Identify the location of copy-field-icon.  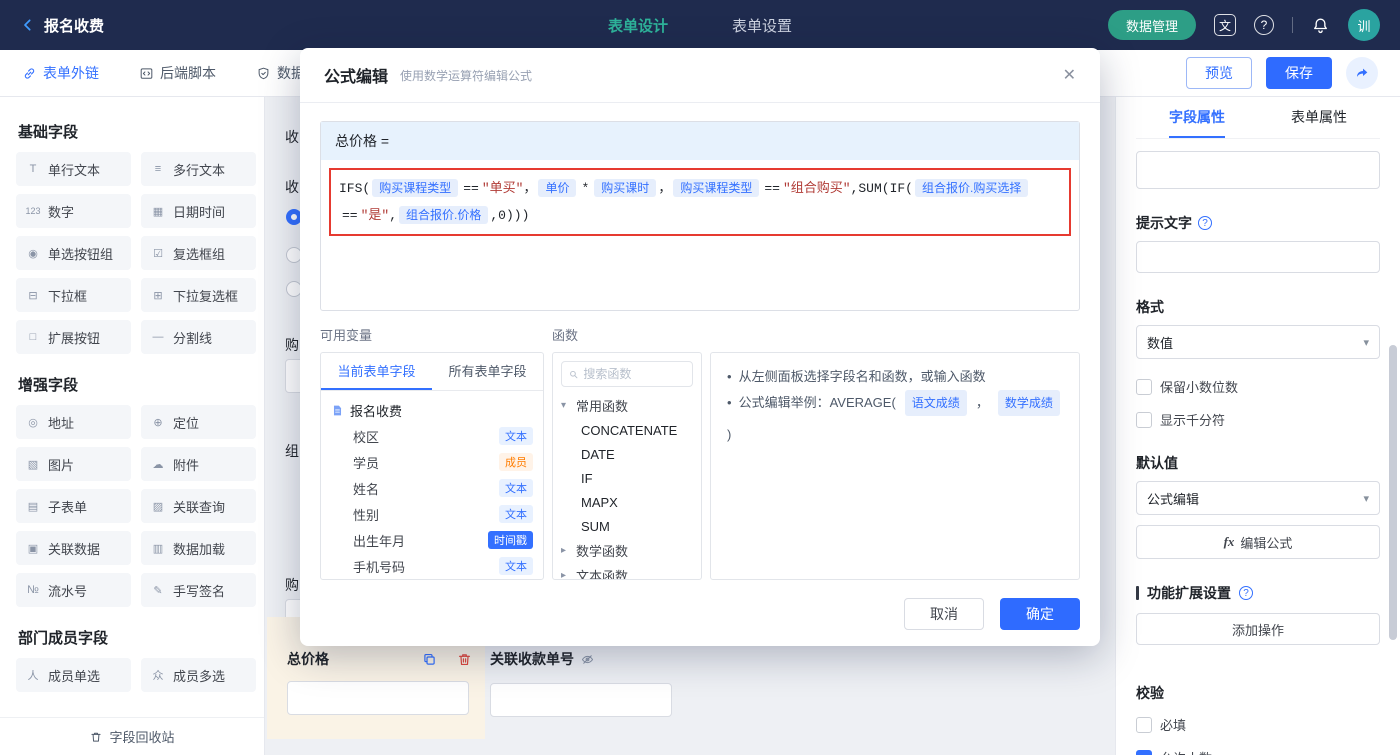
(429, 659).